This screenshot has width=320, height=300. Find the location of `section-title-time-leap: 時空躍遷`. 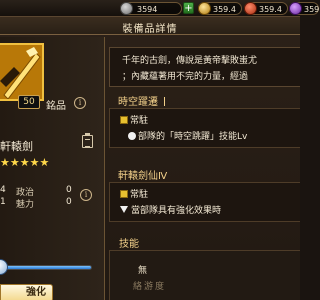

section-title-time-leap: 時空躍遷 is located at coordinates (141, 100).